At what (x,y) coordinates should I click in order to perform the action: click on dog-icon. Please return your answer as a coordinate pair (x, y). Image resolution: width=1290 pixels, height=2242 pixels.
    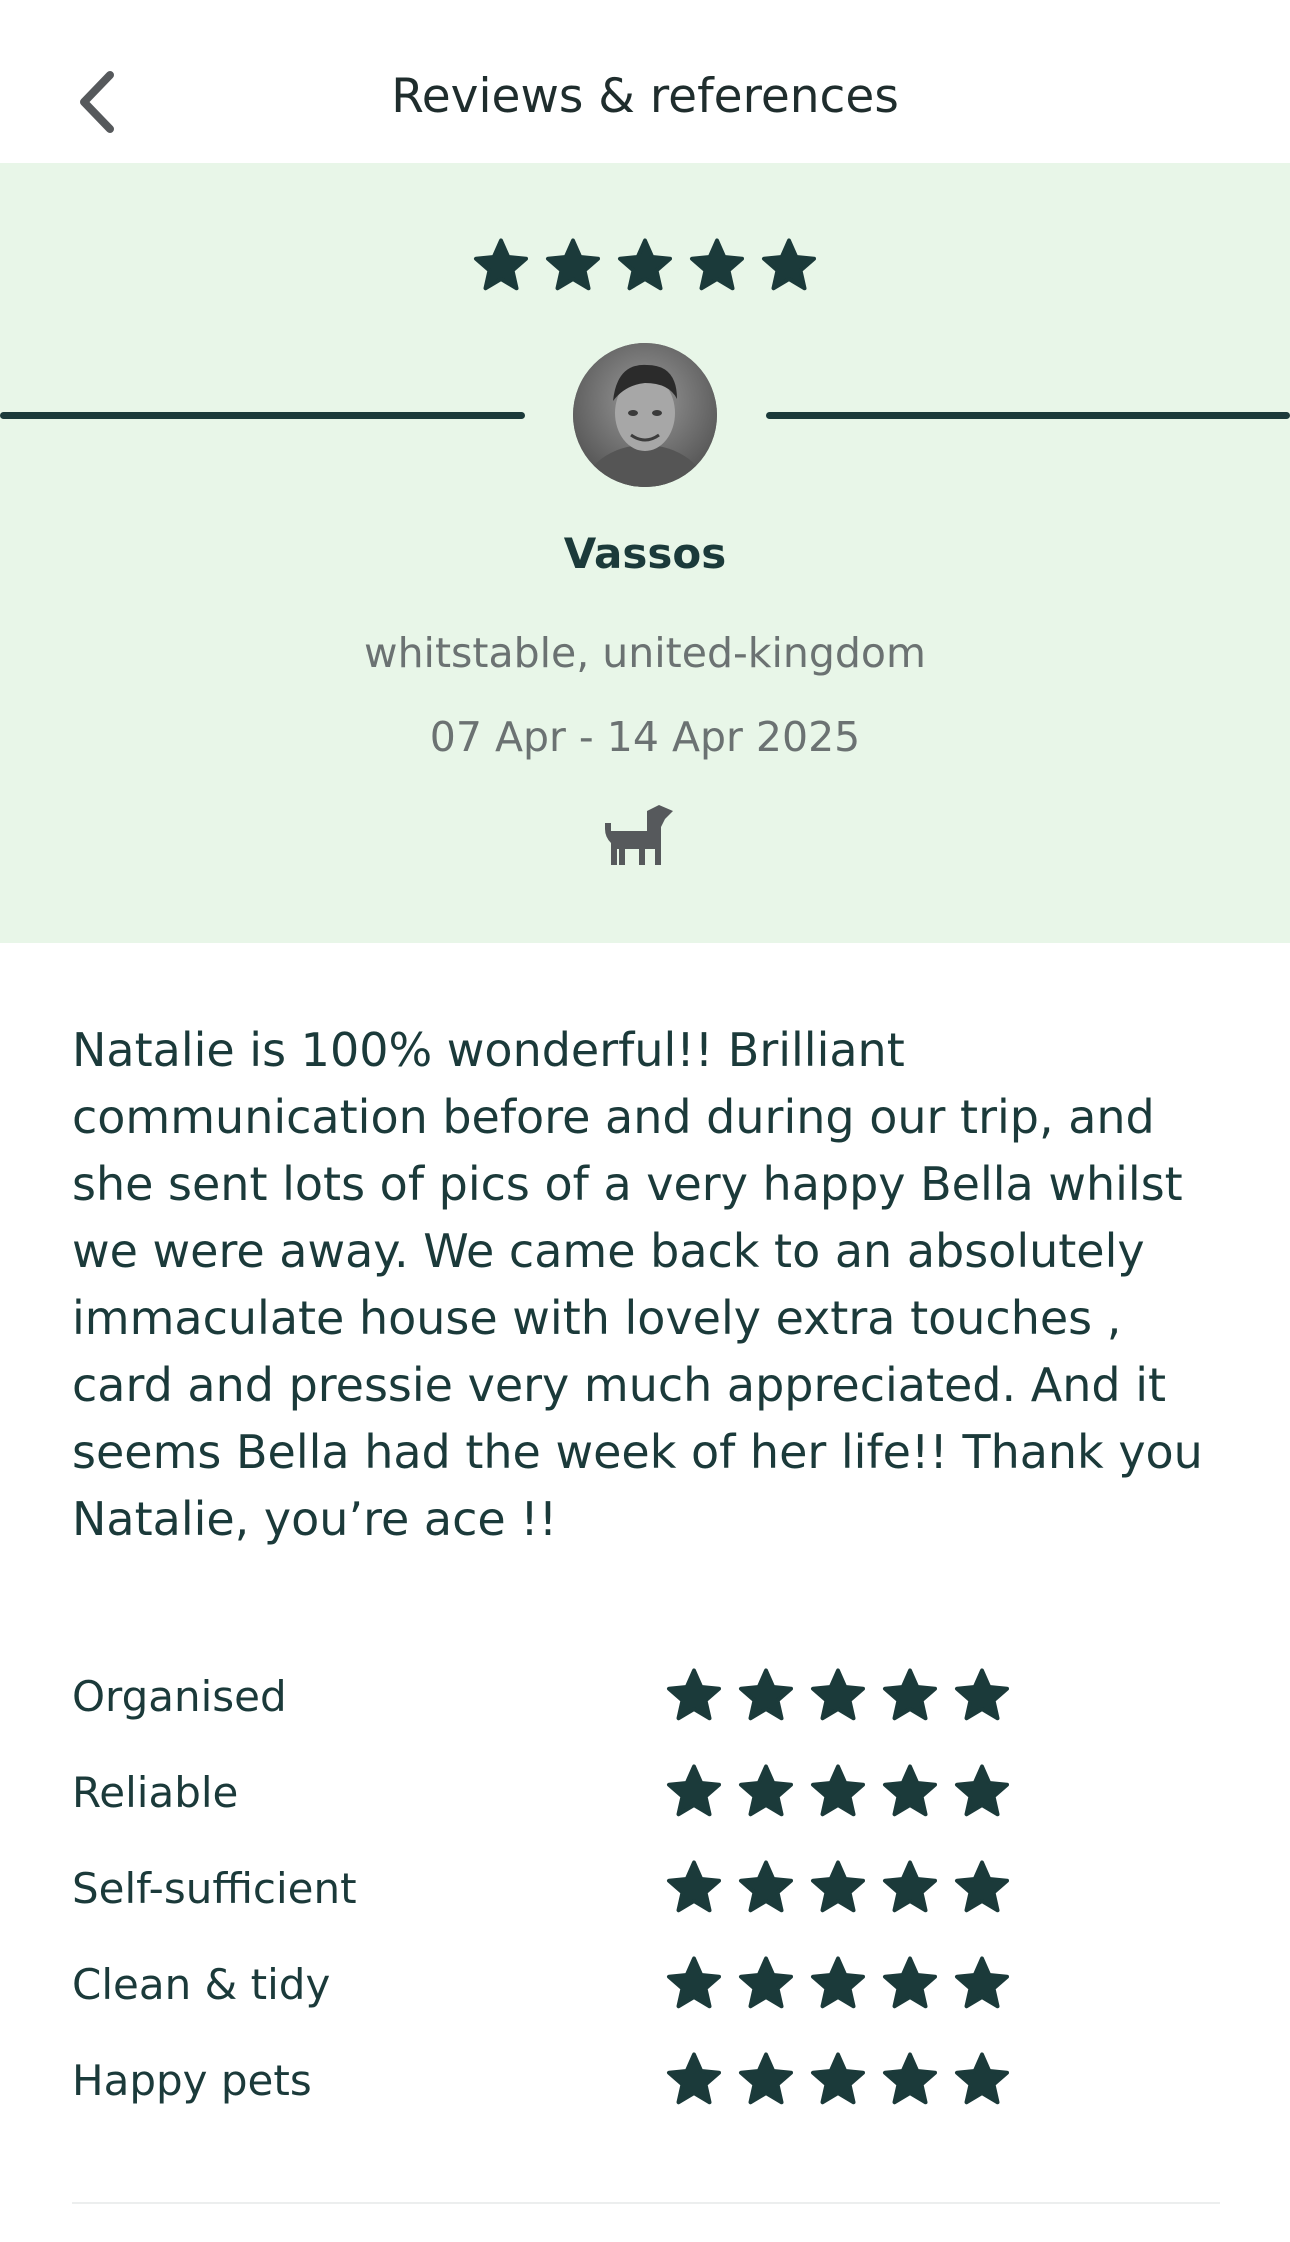
    Looking at the image, I should click on (639, 835).